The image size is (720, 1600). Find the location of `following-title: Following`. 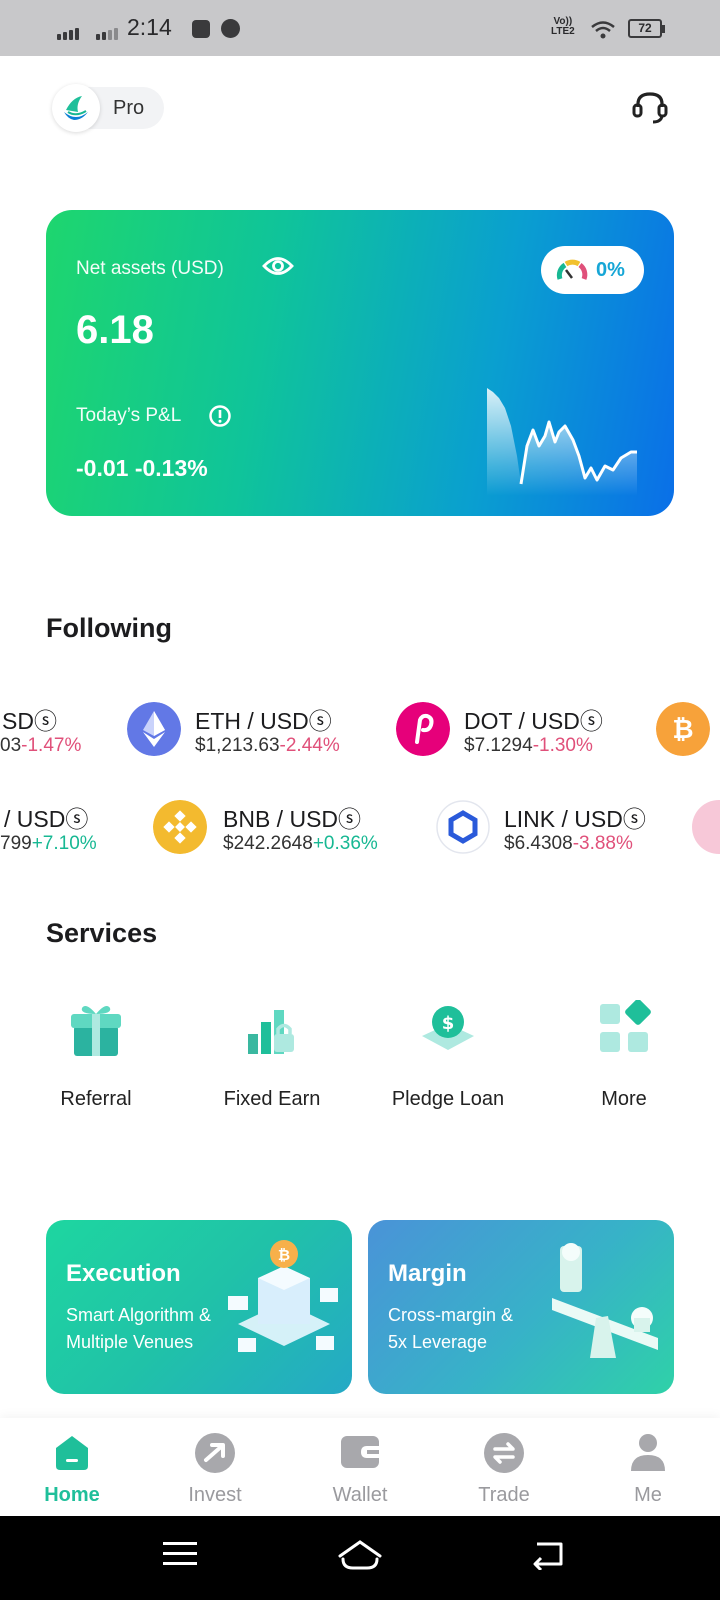

following-title: Following is located at coordinates (109, 628).